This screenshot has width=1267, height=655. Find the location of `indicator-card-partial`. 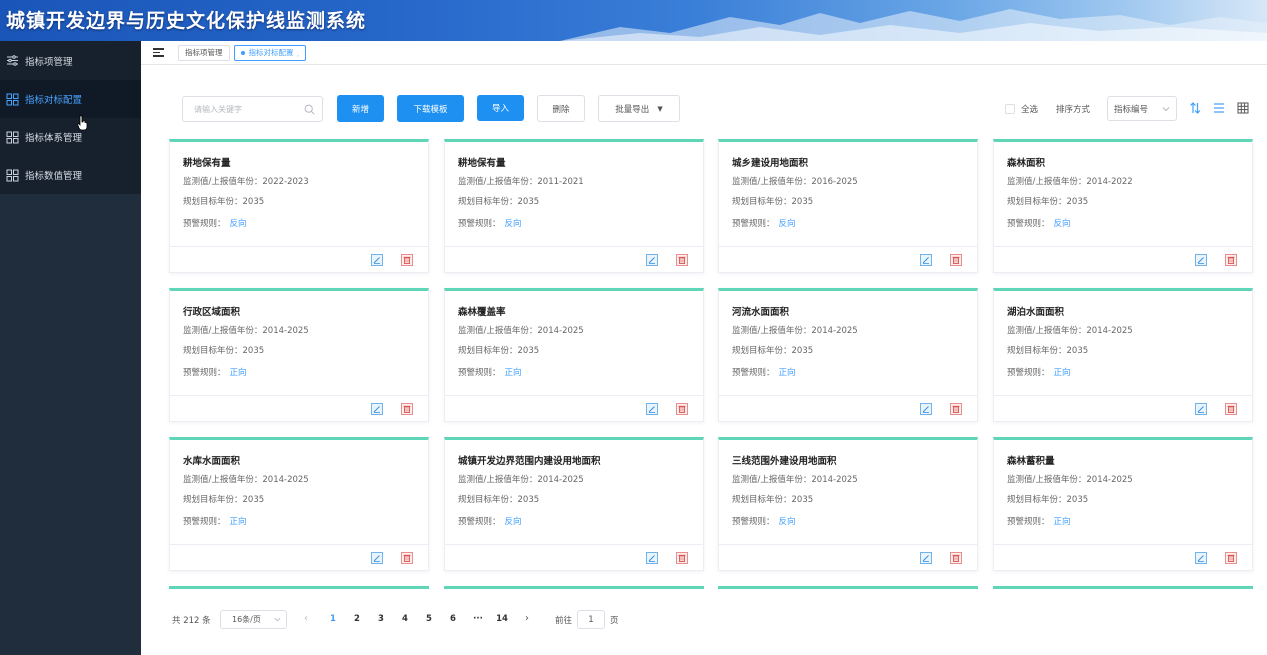

indicator-card-partial is located at coordinates (574, 589).